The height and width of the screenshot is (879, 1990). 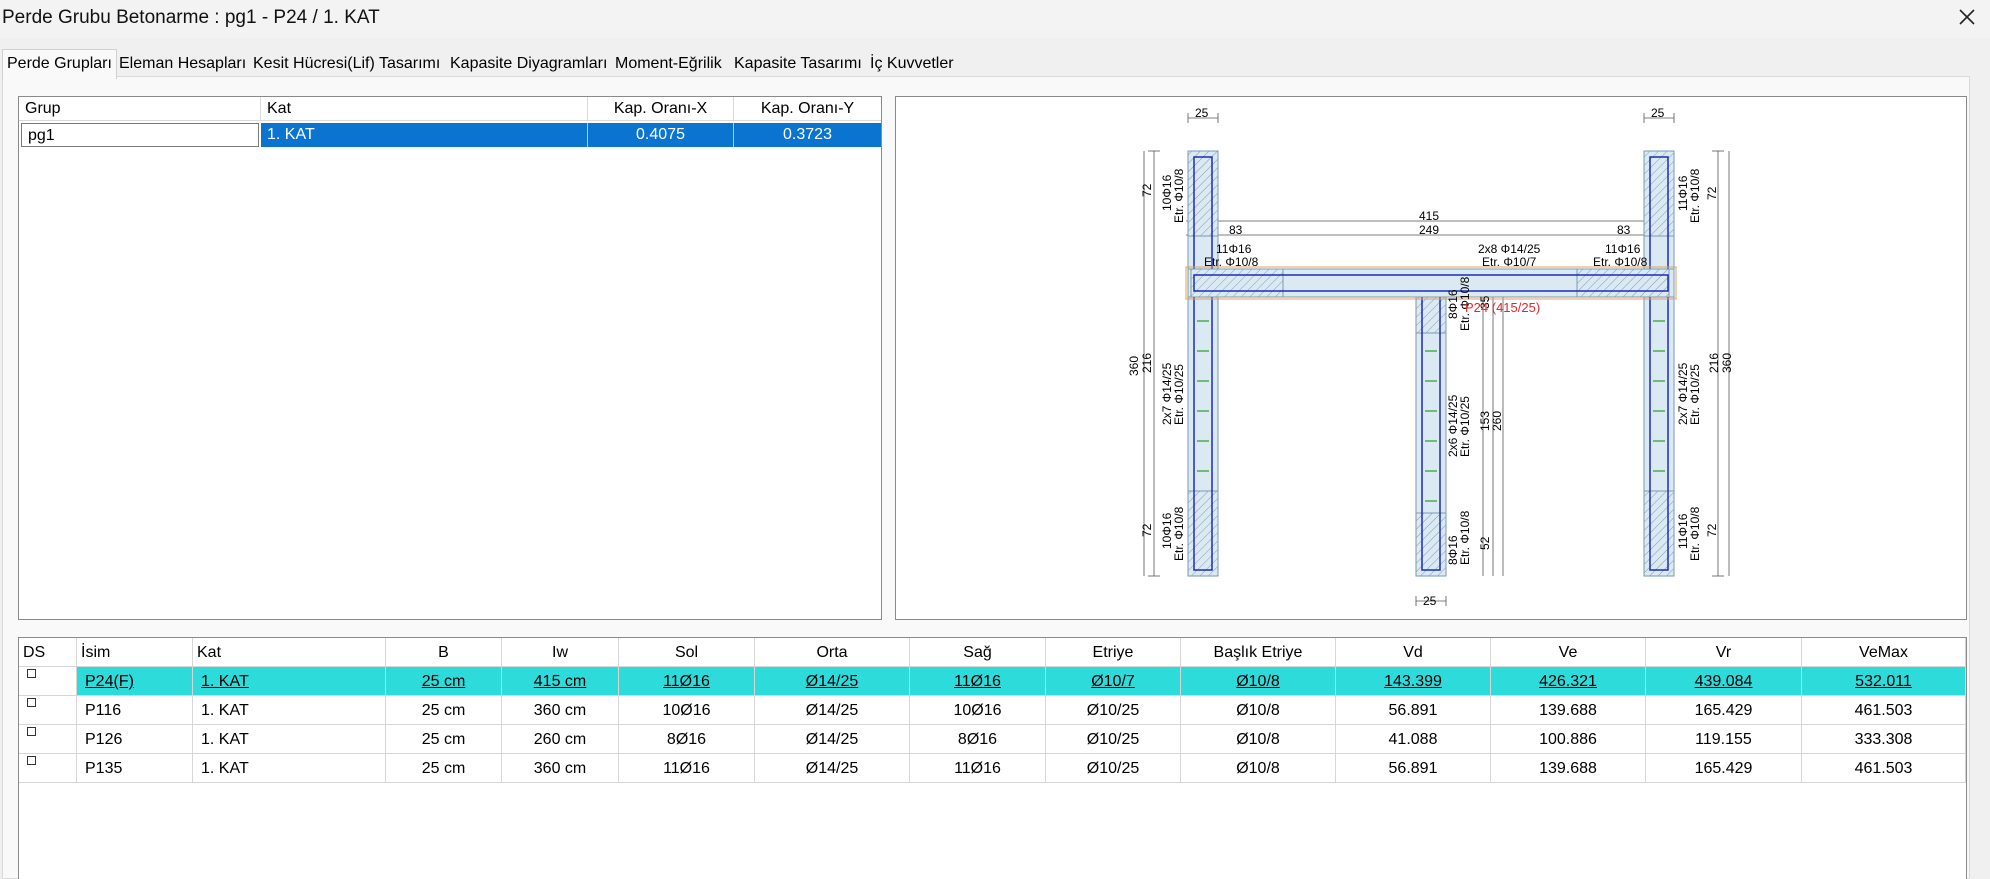 I want to click on cell-grup: pg1, so click(x=140, y=135).